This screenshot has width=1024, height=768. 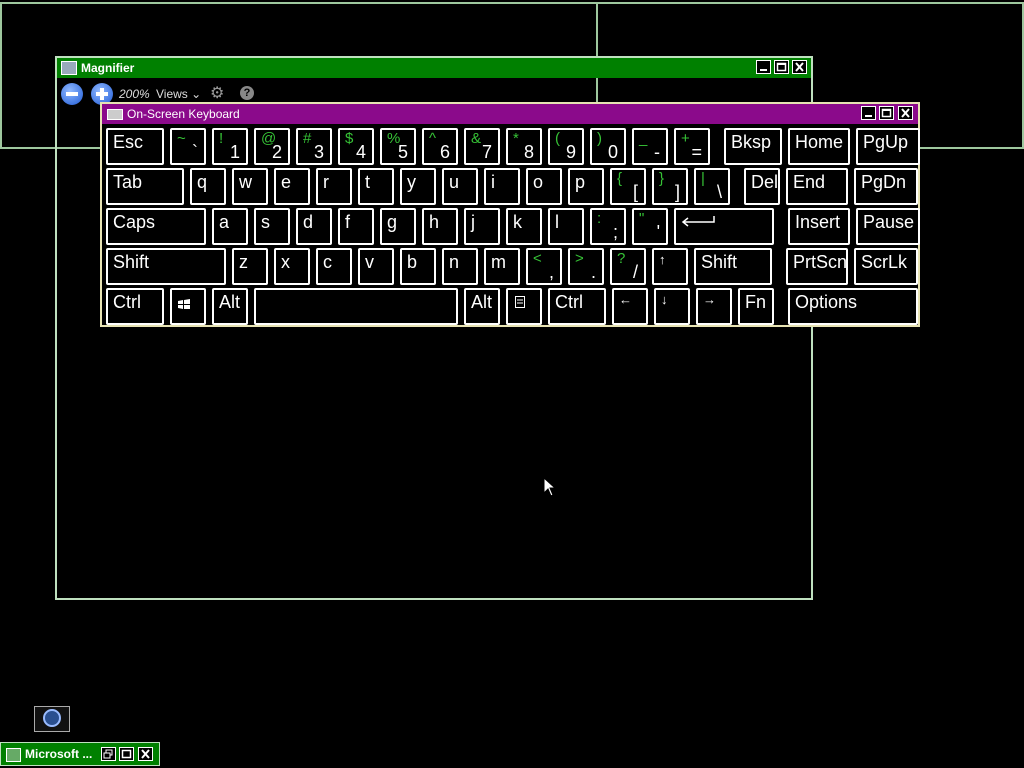 I want to click on key-menu, so click(x=524, y=306).